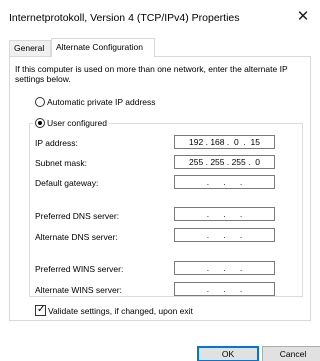 This screenshot has height=361, width=320. Describe the element at coordinates (77, 123) in the screenshot. I see `user-configured-label: User configured` at that location.